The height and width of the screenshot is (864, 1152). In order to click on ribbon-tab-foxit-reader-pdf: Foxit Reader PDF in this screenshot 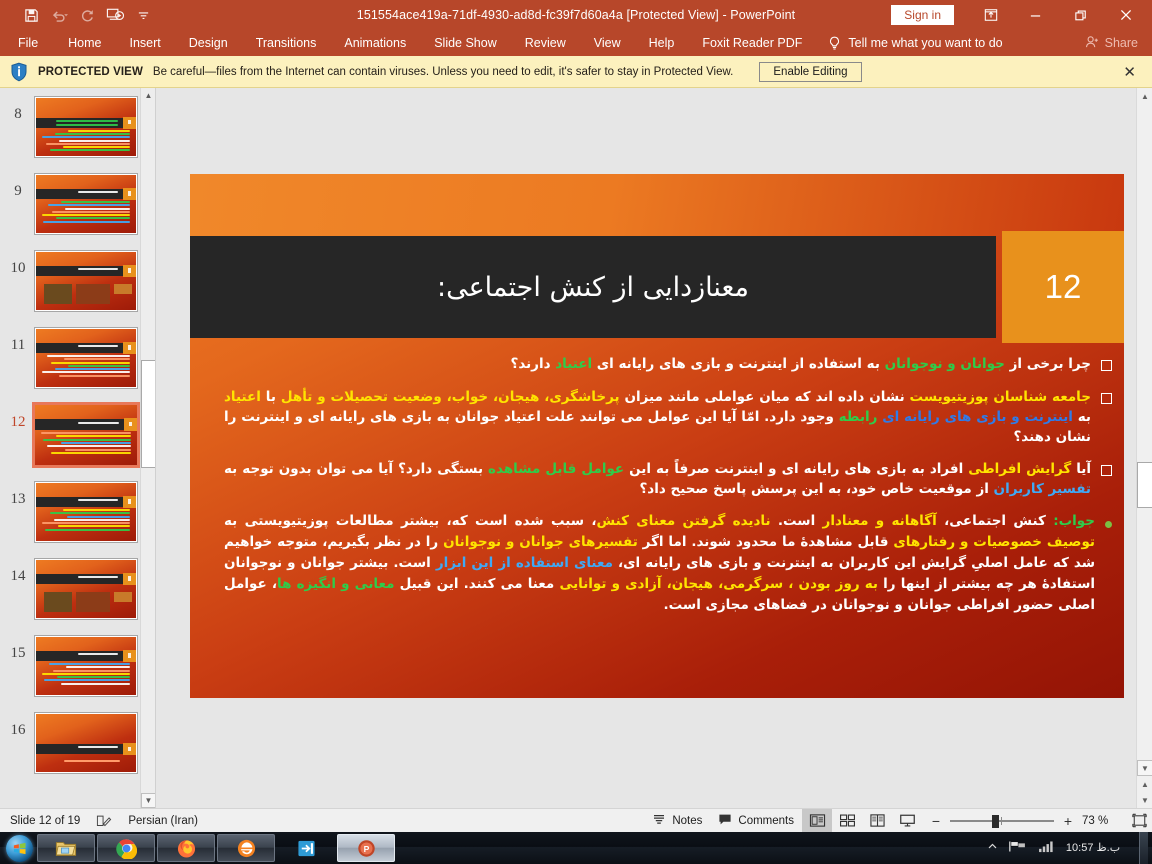, I will do `click(752, 43)`.